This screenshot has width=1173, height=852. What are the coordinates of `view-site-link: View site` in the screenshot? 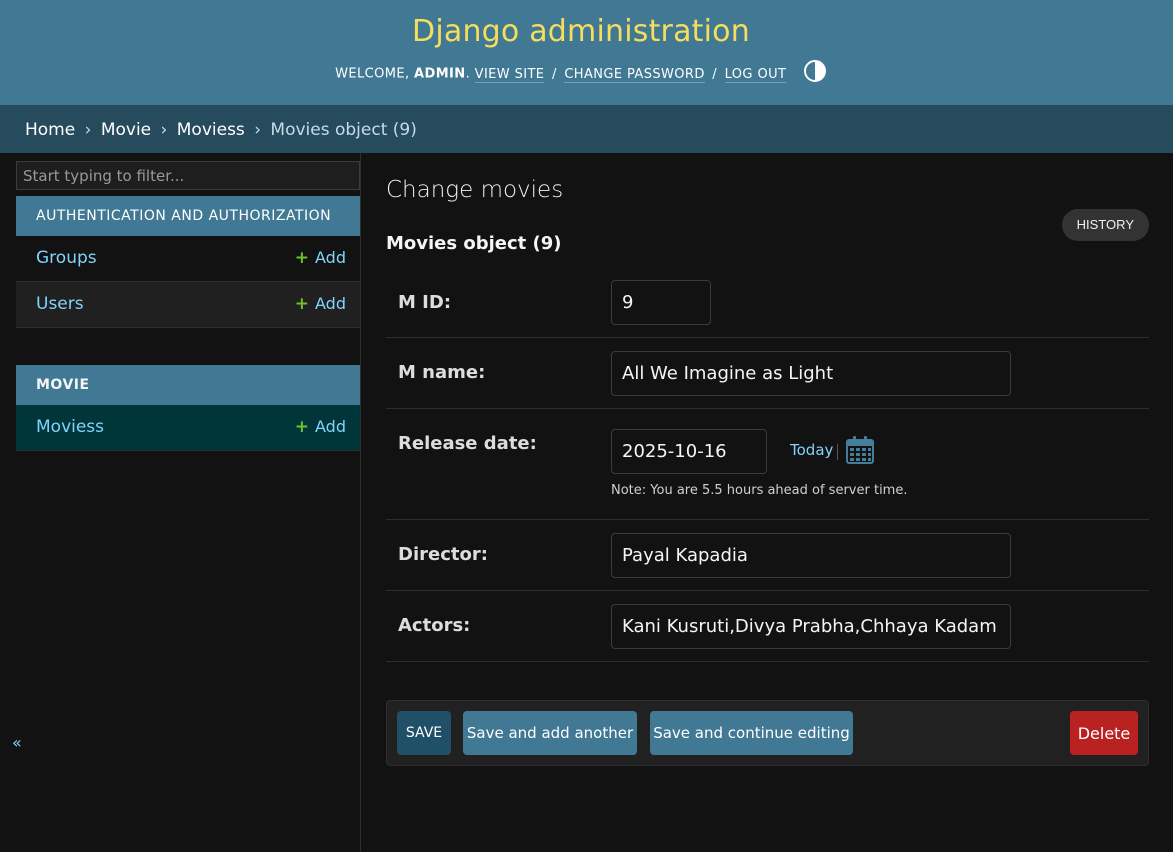 It's located at (509, 74).